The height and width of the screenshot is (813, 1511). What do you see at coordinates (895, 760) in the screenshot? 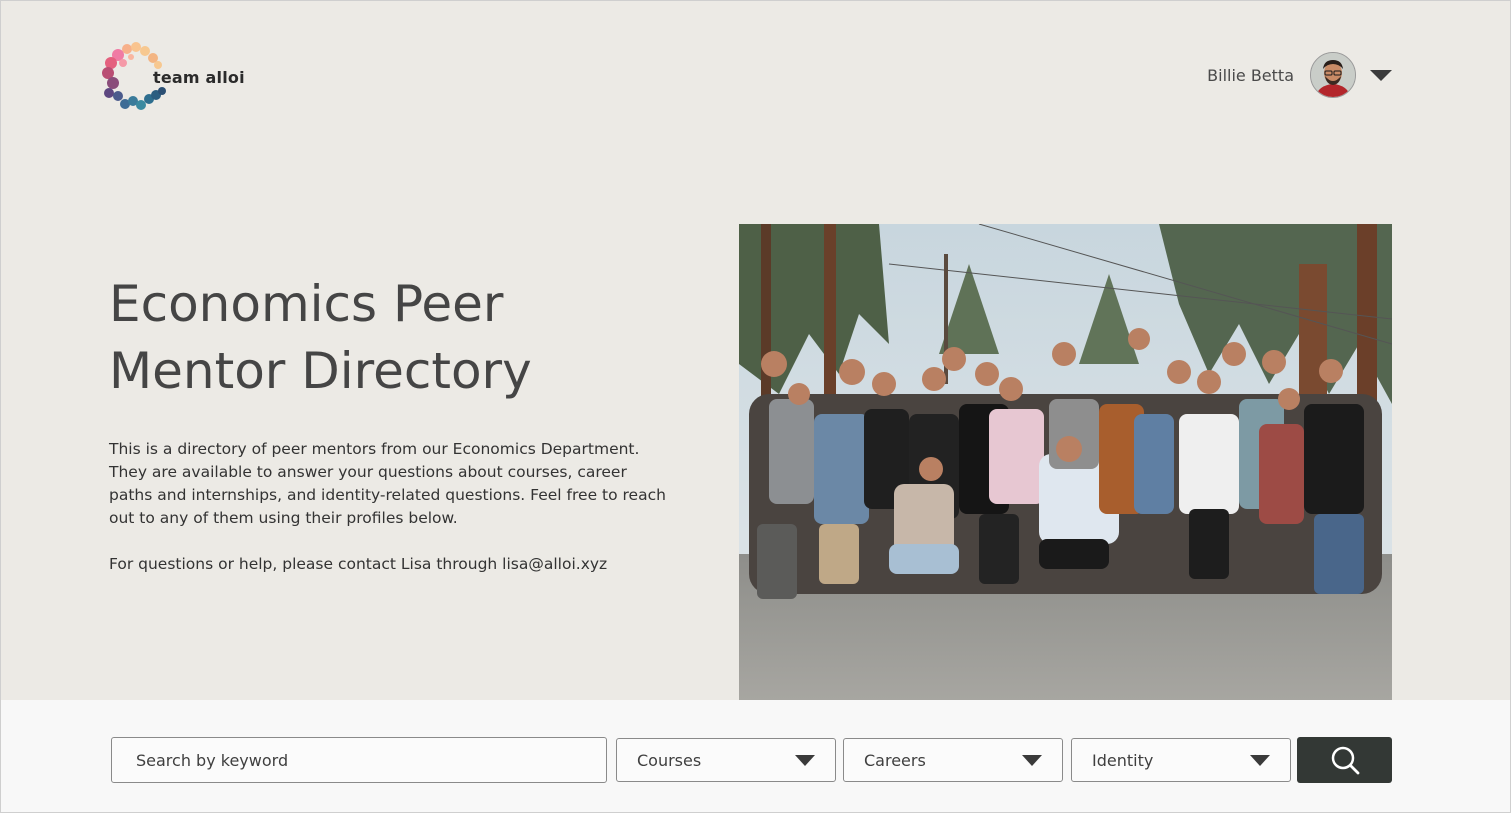
I see `filter-careers-label: Careers` at bounding box center [895, 760].